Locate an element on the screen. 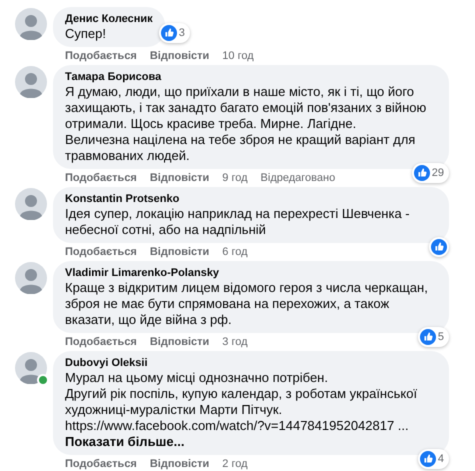  author-name: Тамара Борисова is located at coordinates (251, 77).